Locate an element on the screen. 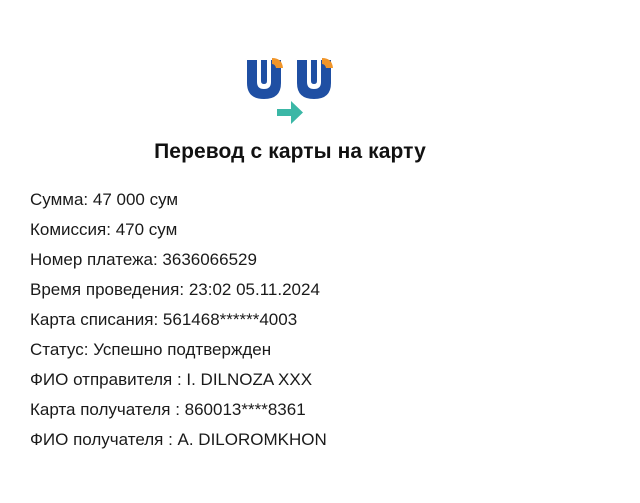  row-value: I. DILNOZA XXX is located at coordinates (249, 379).